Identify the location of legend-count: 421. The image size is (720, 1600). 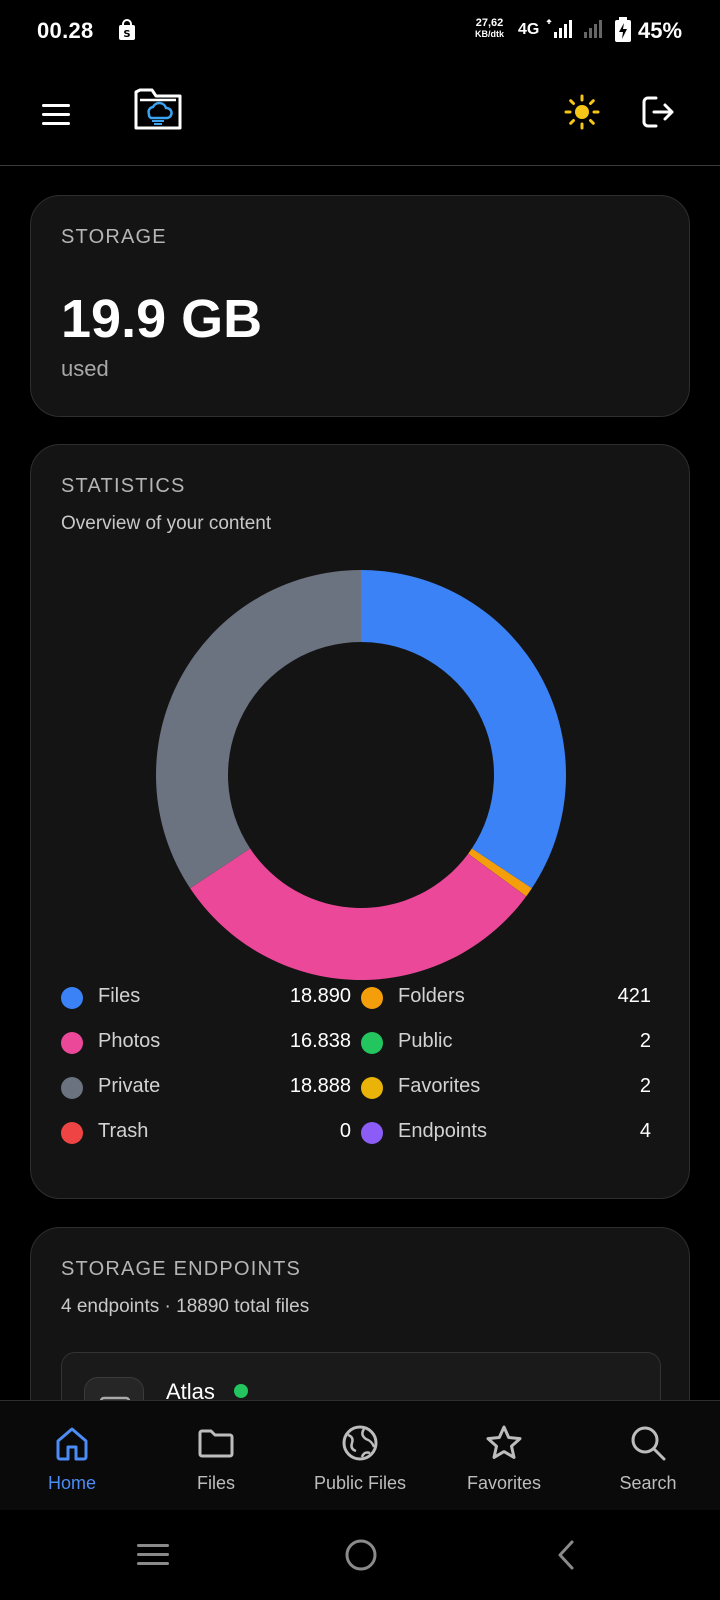
(634, 996).